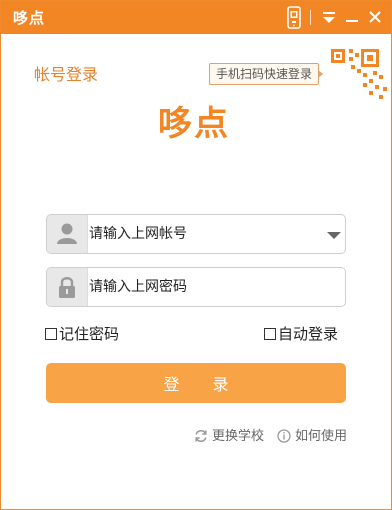 This screenshot has width=392, height=510. What do you see at coordinates (201, 436) in the screenshot?
I see `refresh-icon` at bounding box center [201, 436].